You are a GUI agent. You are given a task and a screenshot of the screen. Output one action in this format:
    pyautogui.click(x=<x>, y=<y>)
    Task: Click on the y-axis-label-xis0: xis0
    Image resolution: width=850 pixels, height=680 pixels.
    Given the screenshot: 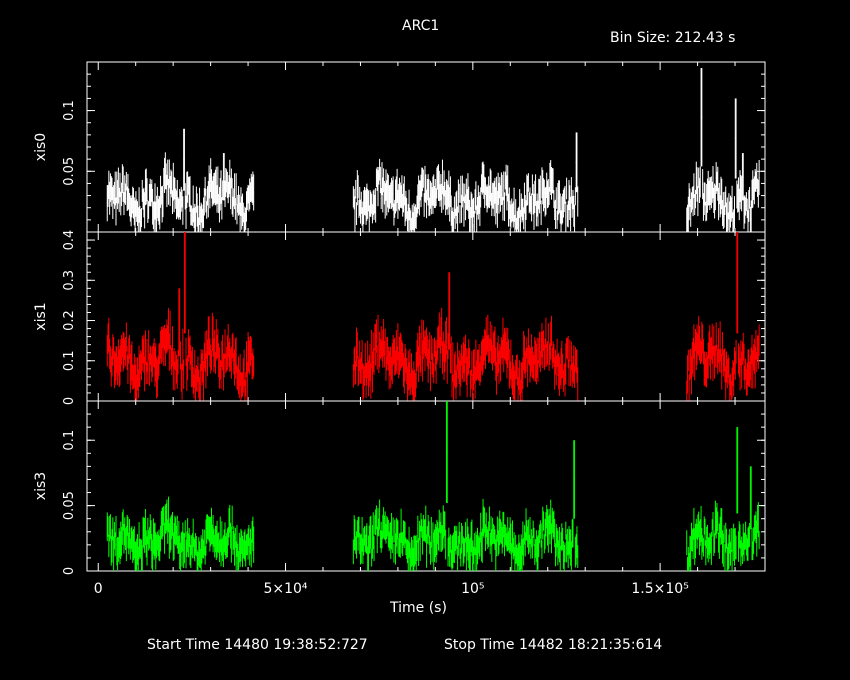 What is the action you would take?
    pyautogui.click(x=41, y=147)
    